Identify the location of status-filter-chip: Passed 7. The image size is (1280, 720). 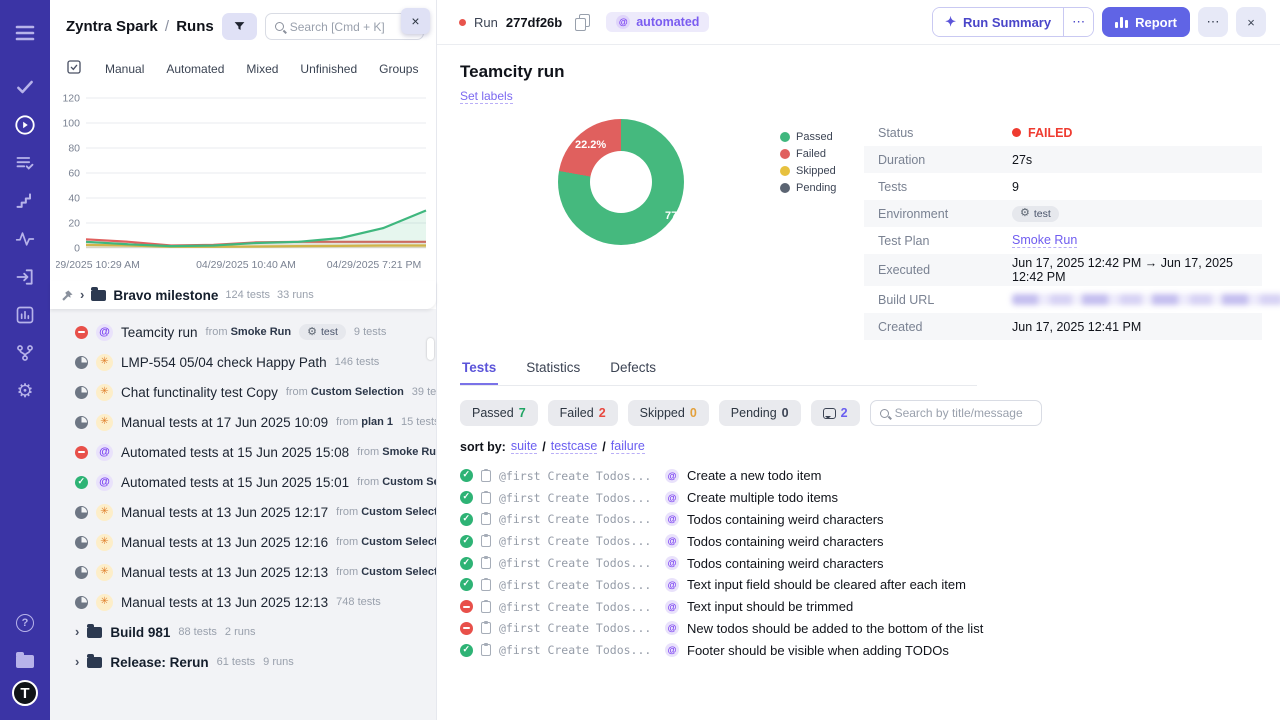
(499, 413).